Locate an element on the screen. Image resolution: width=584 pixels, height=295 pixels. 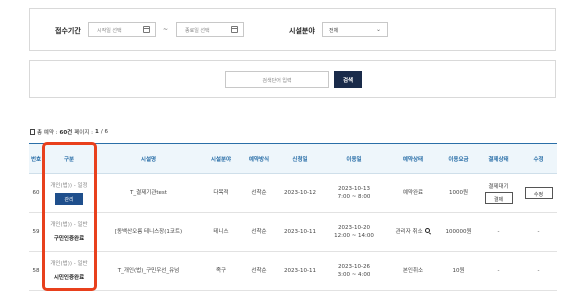
row-use-date: 2023-10-20 12:00 ~ 14:00 is located at coordinates (354, 232).